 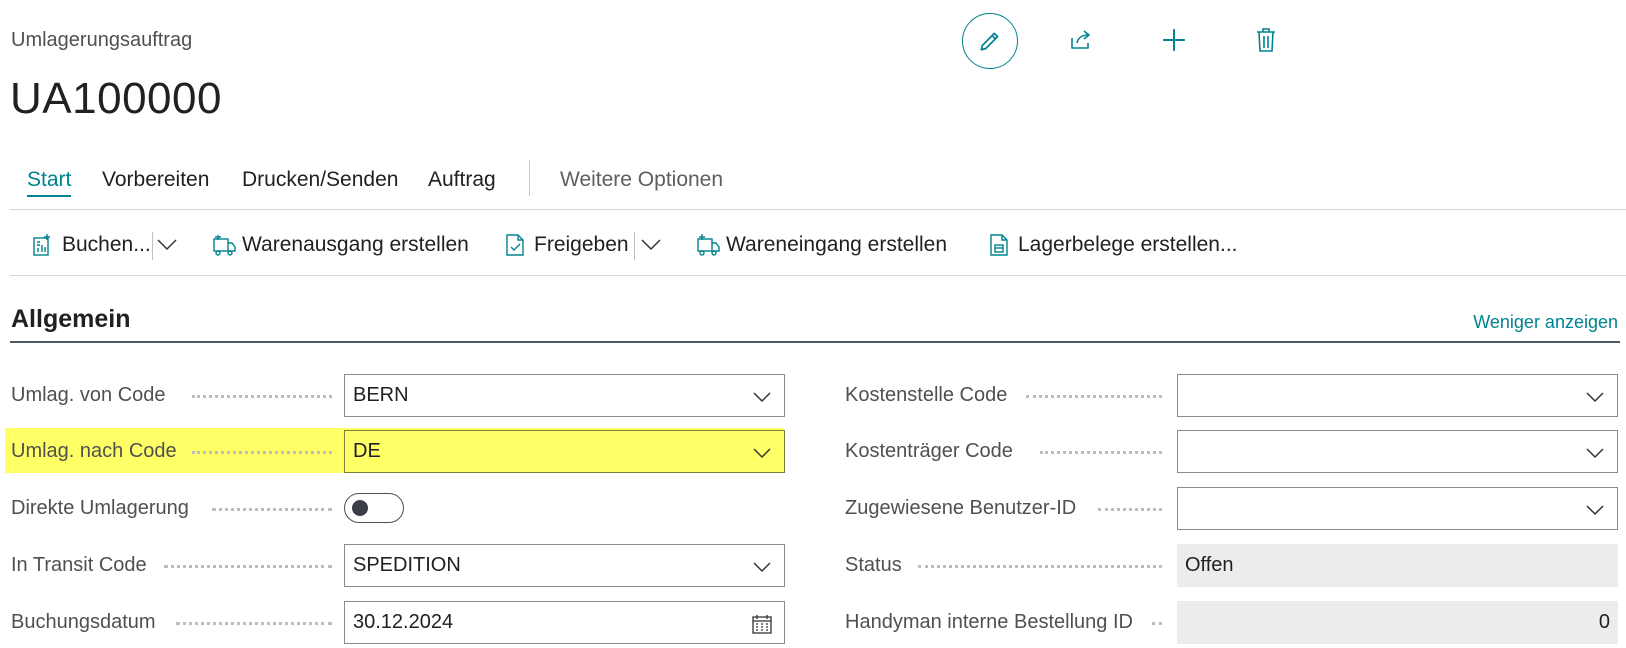 What do you see at coordinates (79, 564) in the screenshot?
I see `field-label-in-transit: In Transit Code` at bounding box center [79, 564].